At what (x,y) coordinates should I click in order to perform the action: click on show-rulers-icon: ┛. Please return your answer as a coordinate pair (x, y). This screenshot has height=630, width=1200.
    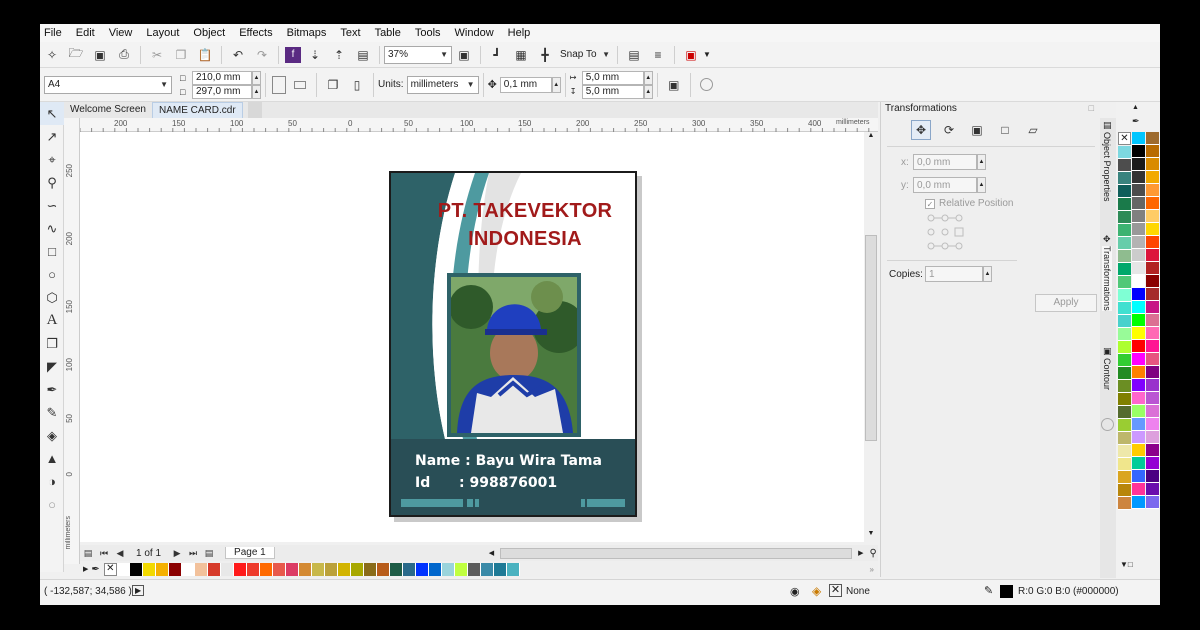
    Looking at the image, I should click on (497, 55).